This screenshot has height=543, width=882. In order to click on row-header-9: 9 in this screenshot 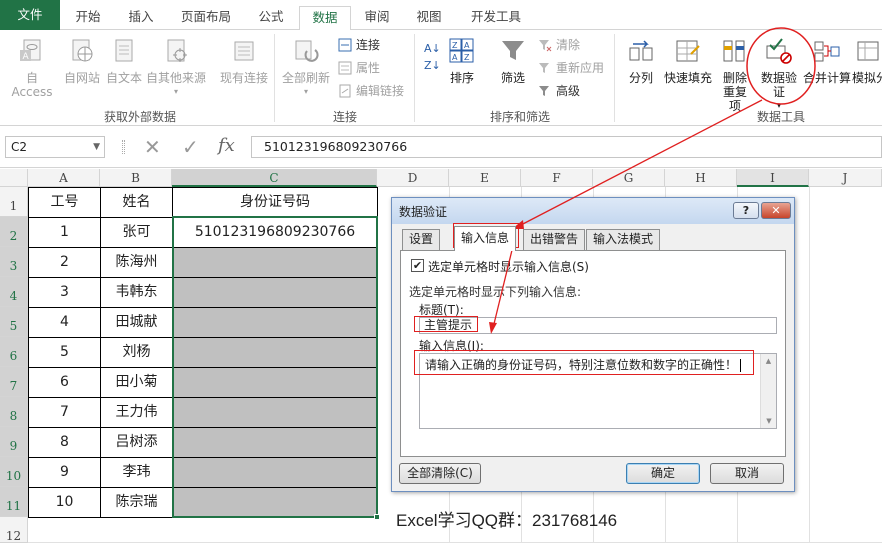, I will do `click(14, 442)`.